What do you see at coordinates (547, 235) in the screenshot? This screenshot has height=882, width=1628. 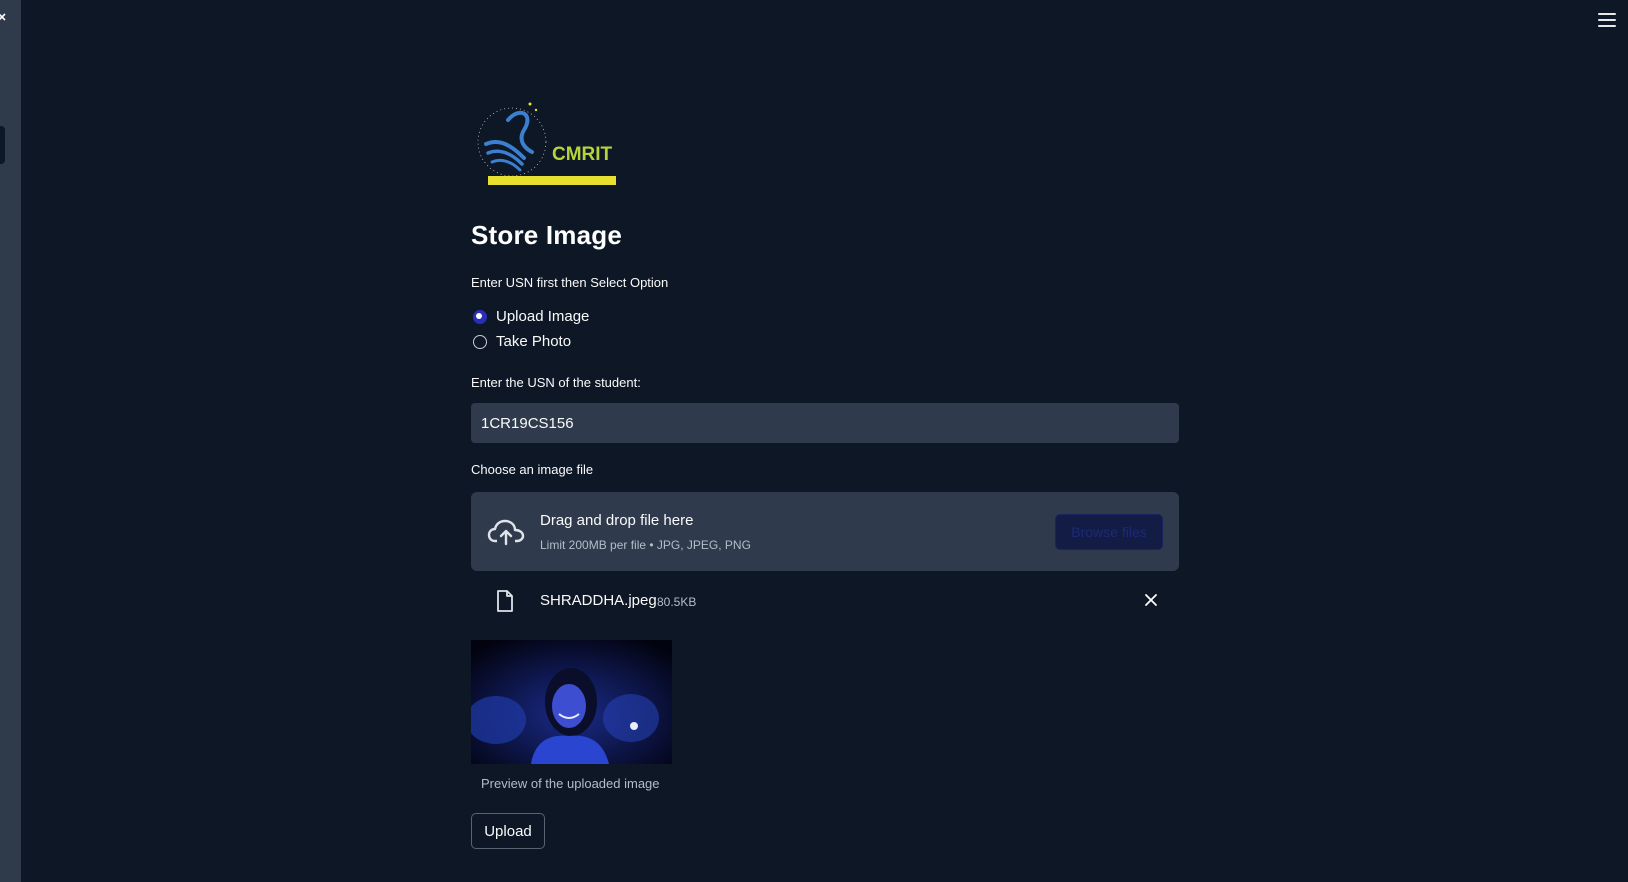 I see `page-title: Store Image` at bounding box center [547, 235].